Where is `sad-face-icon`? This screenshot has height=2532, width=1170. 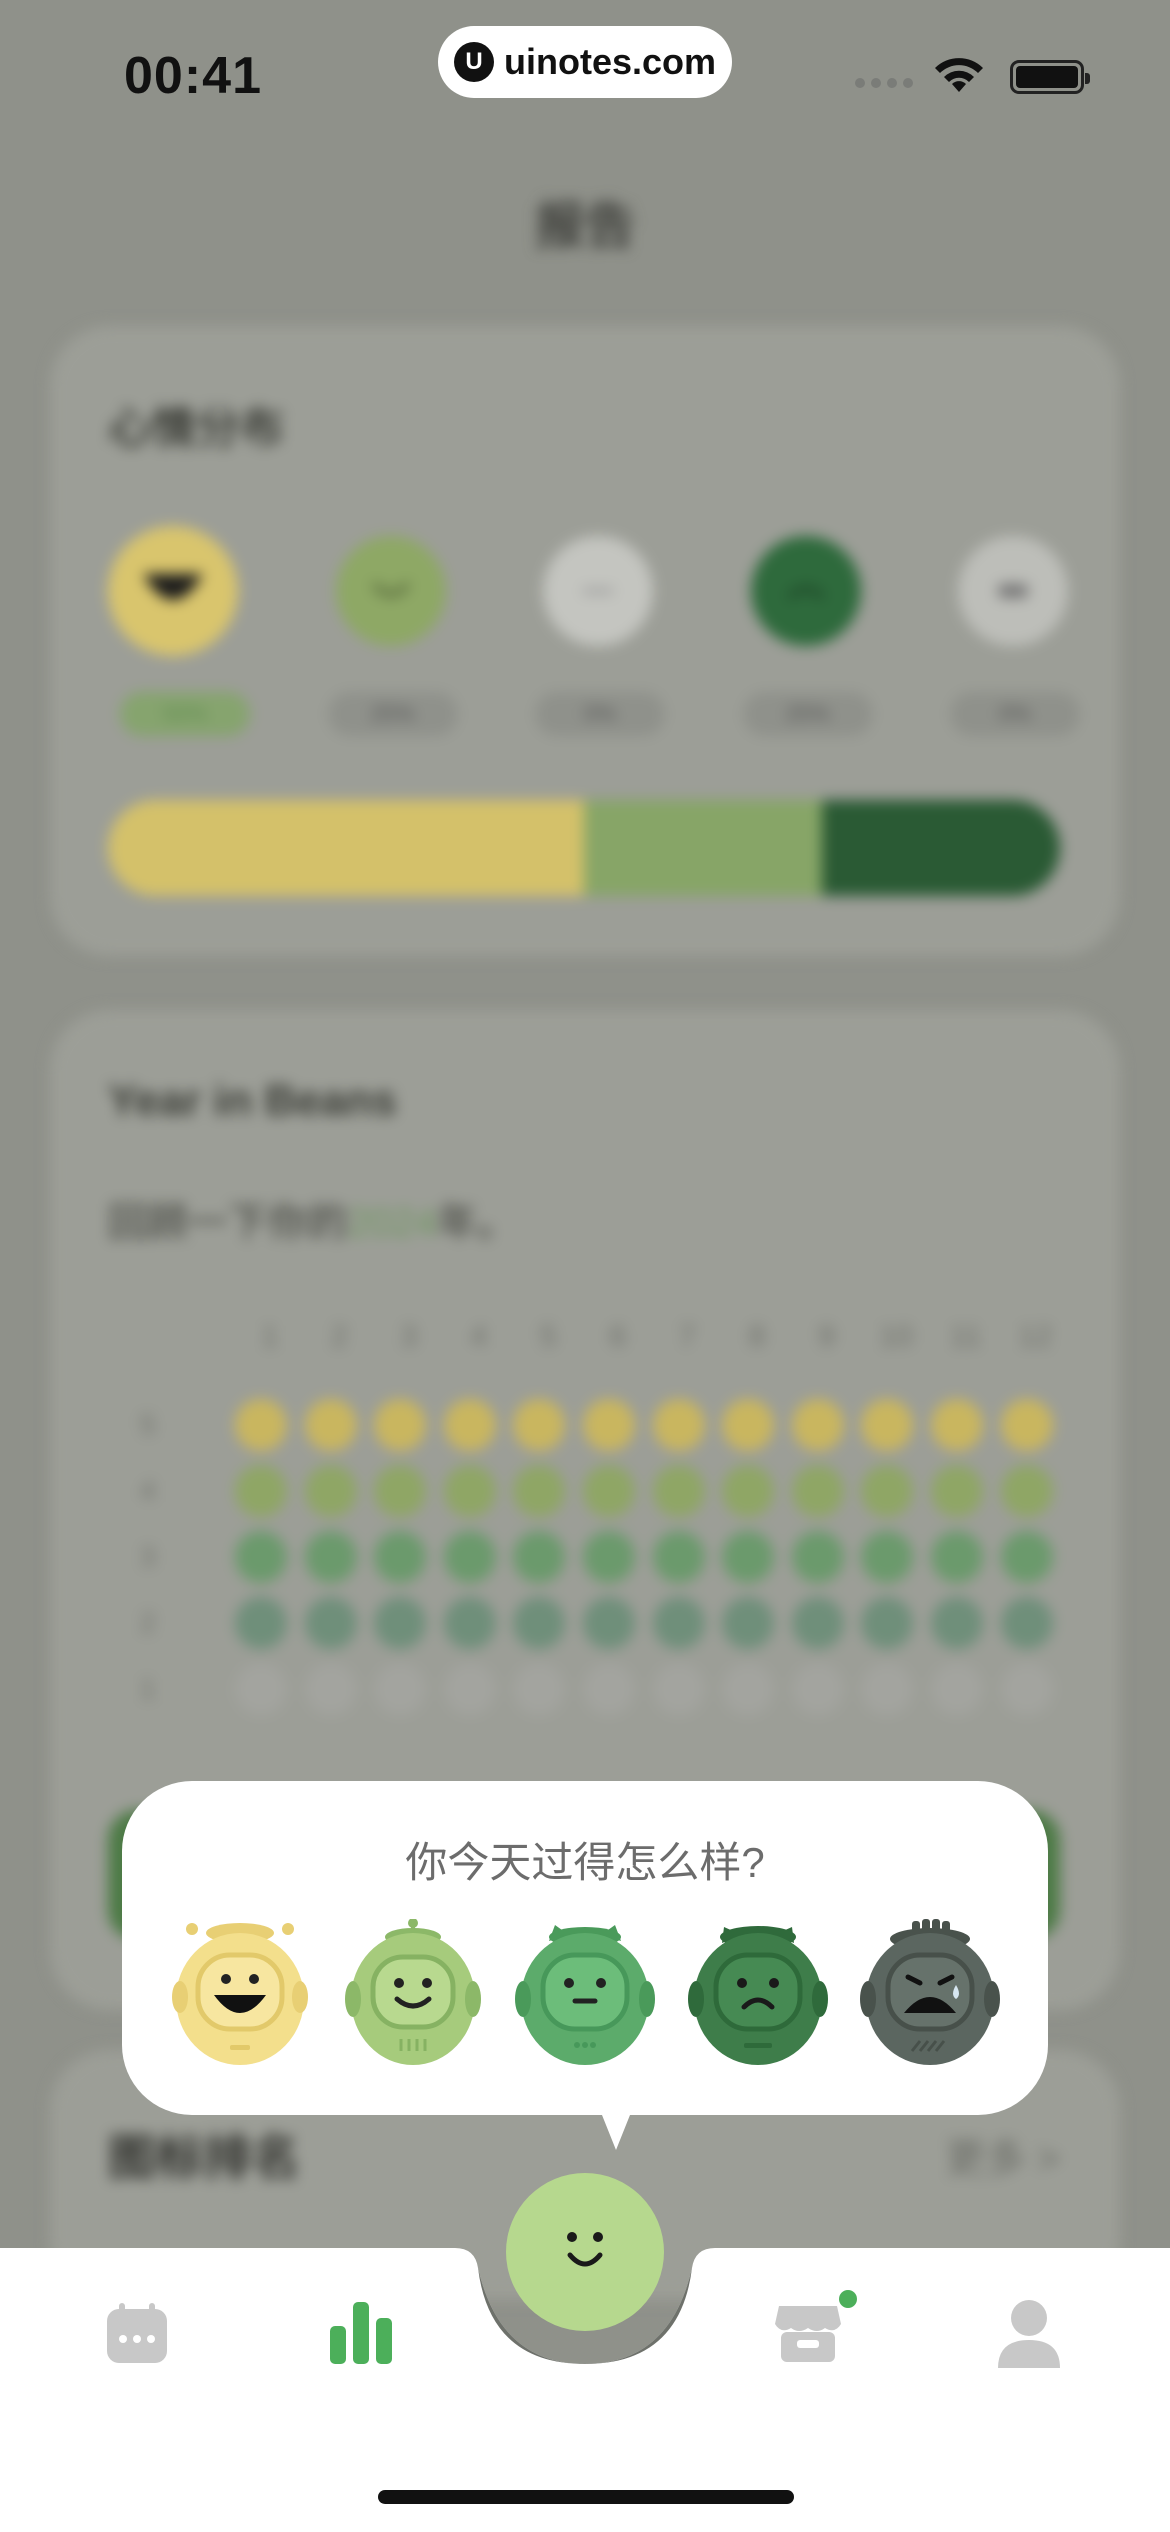 sad-face-icon is located at coordinates (805, 591).